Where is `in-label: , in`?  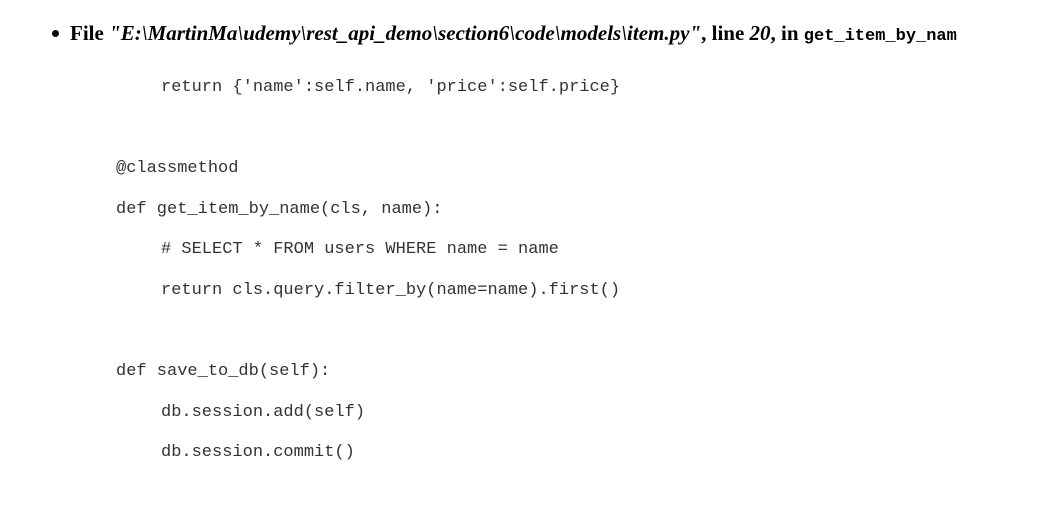
in-label: , in is located at coordinates (784, 33).